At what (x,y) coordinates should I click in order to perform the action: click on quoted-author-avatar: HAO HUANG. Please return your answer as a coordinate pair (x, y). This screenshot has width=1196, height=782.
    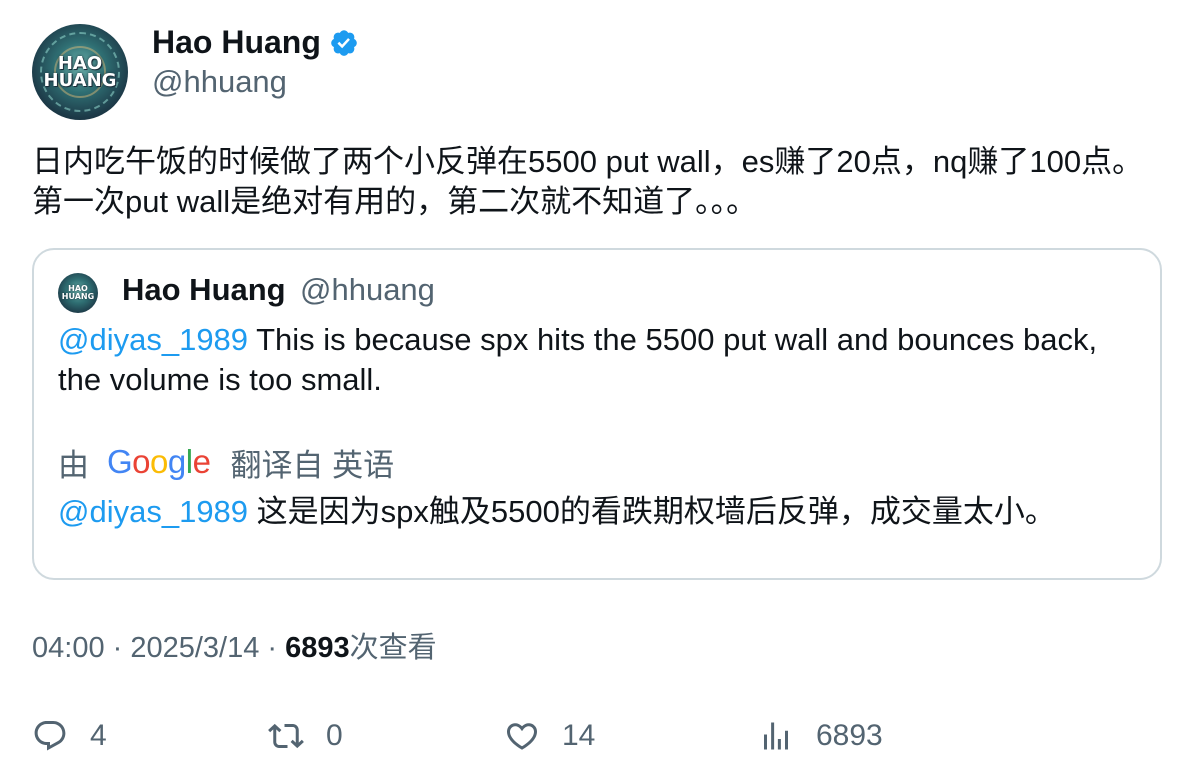
    Looking at the image, I should click on (78, 293).